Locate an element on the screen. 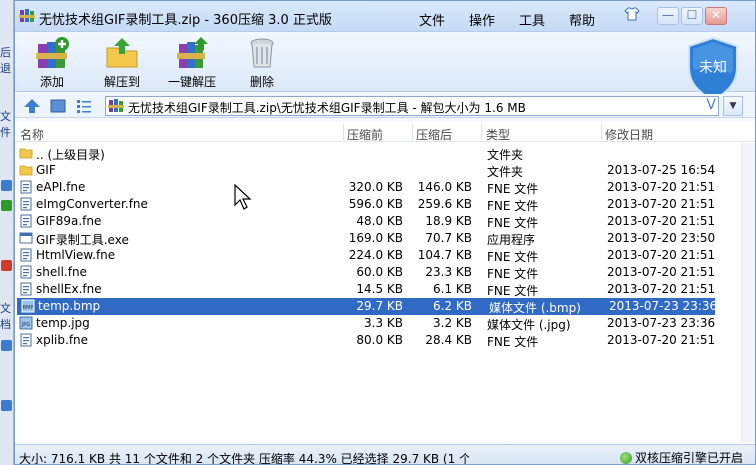 This screenshot has height=465, width=756. add-button: 添加 is located at coordinates (52, 62).